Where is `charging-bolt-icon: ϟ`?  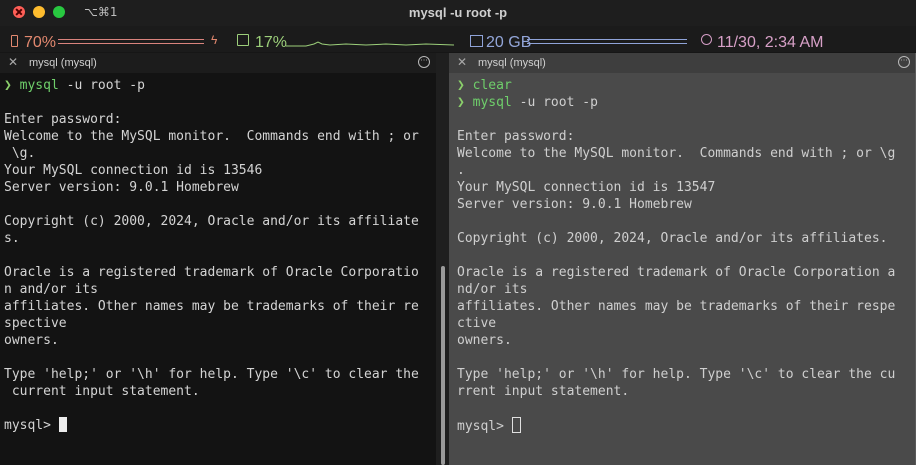 charging-bolt-icon: ϟ is located at coordinates (214, 40).